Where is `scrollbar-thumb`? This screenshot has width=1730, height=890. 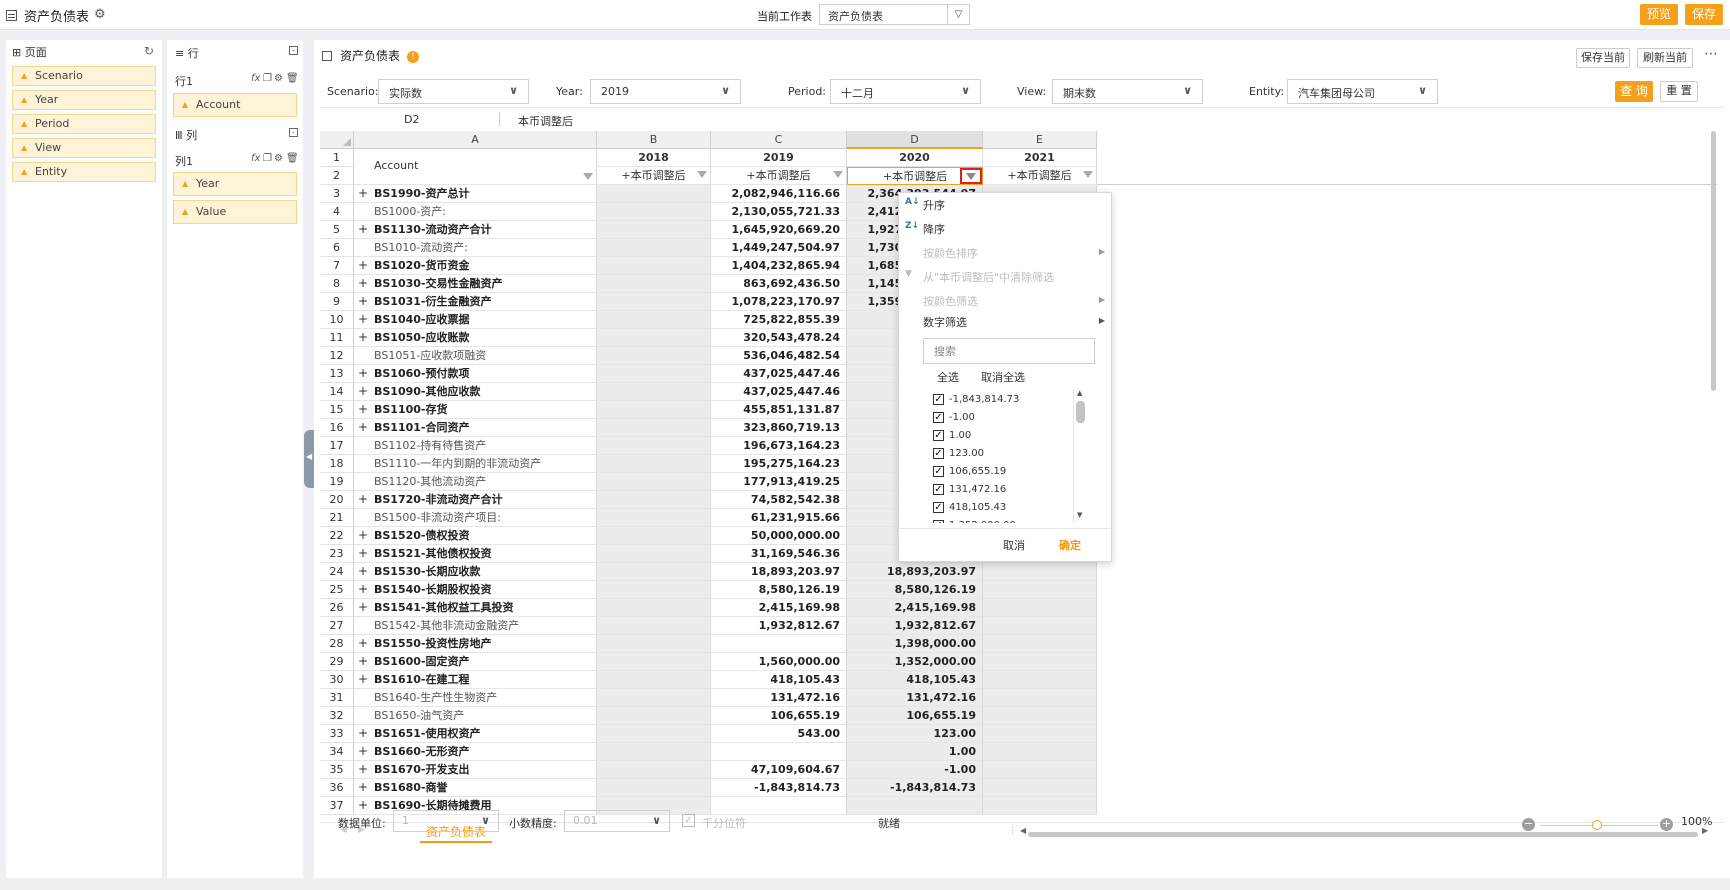
scrollbar-thumb is located at coordinates (1080, 412).